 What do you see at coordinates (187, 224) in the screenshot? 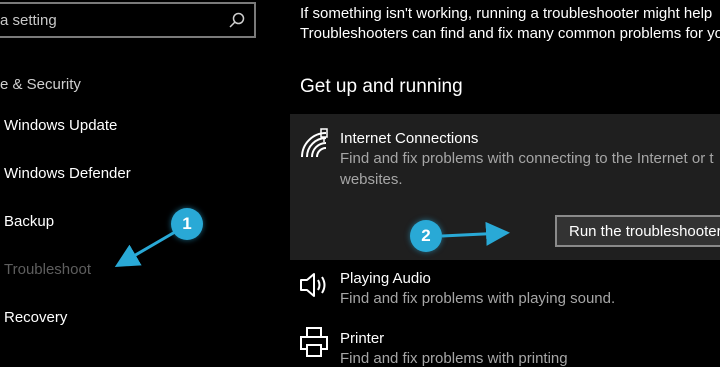
I see `annotation-badge-1: 1` at bounding box center [187, 224].